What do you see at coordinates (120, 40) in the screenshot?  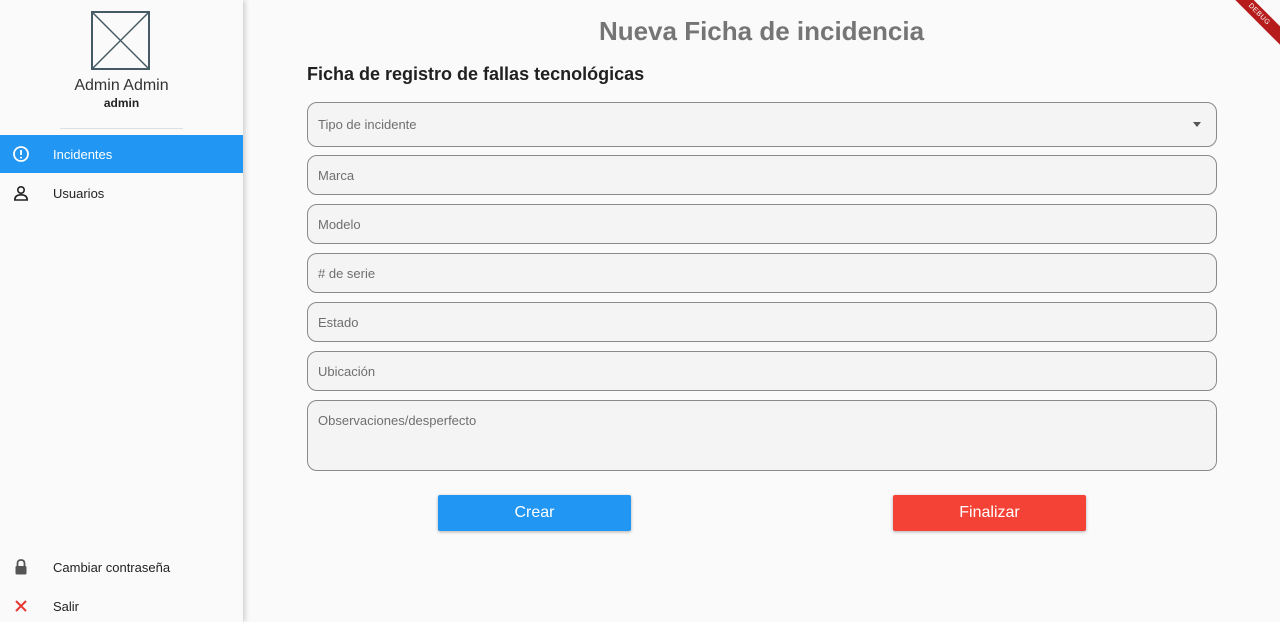 I see `avatar-placeholder-icon` at bounding box center [120, 40].